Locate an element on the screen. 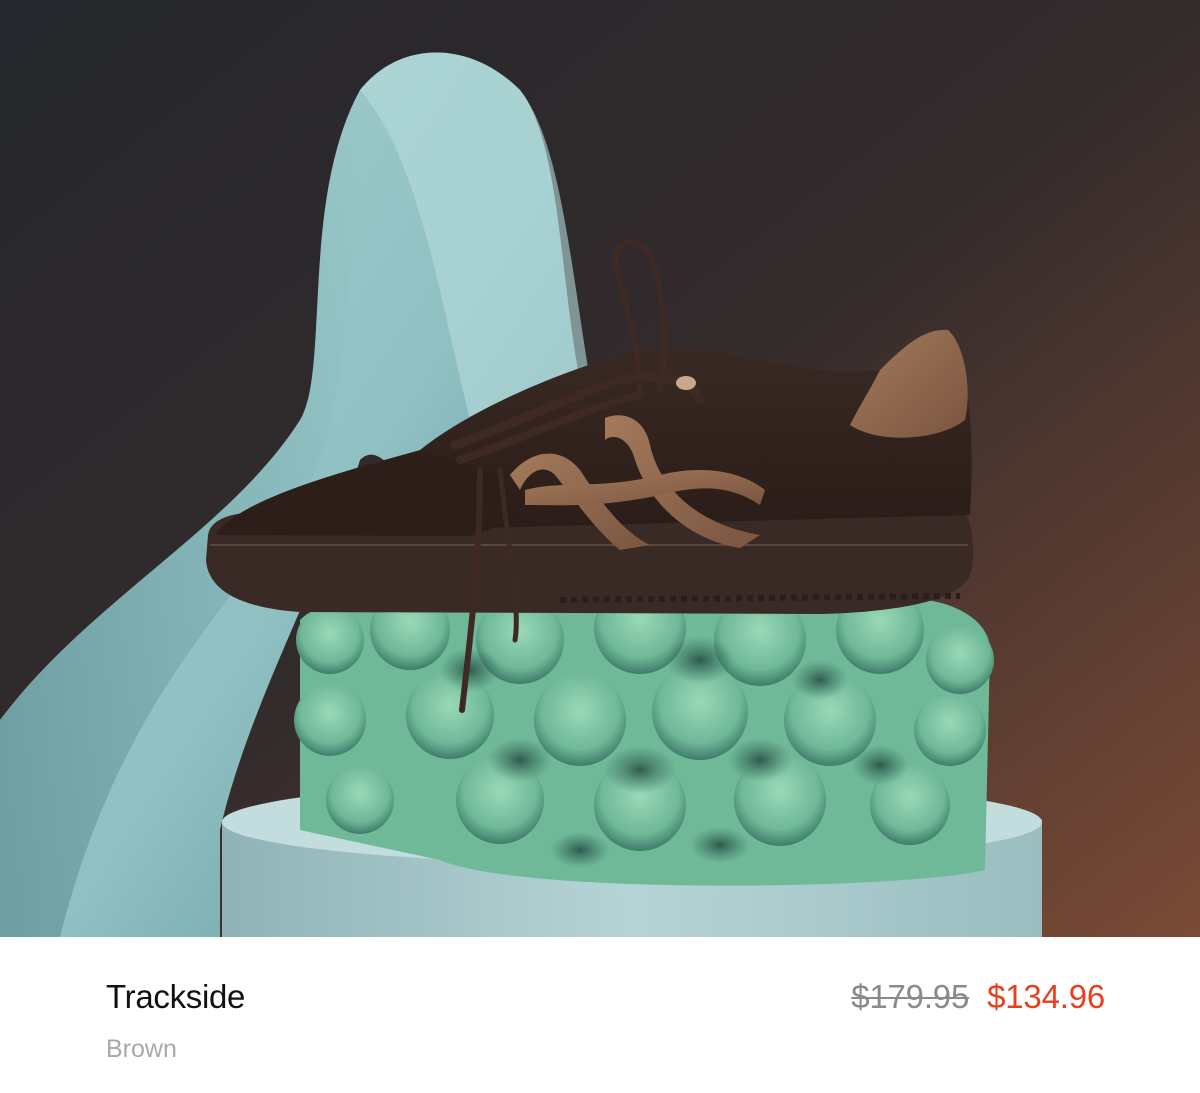 This screenshot has height=1093, width=1200. sale-price: $134.96 is located at coordinates (1046, 996).